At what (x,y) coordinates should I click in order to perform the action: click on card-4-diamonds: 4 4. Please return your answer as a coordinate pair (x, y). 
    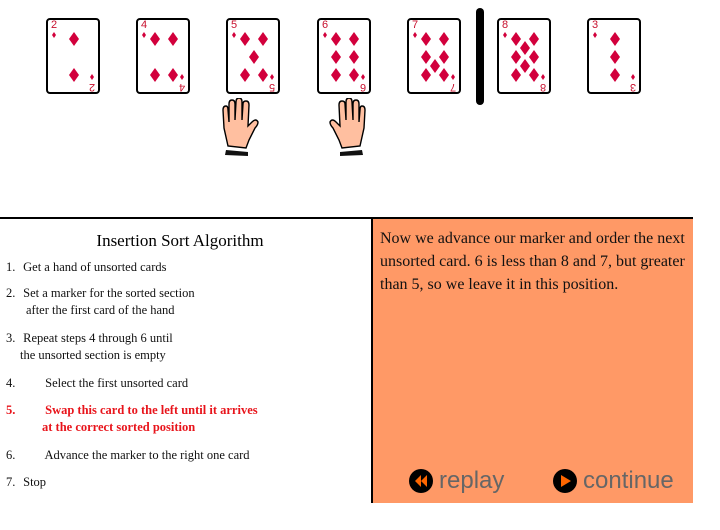
    Looking at the image, I should click on (163, 56).